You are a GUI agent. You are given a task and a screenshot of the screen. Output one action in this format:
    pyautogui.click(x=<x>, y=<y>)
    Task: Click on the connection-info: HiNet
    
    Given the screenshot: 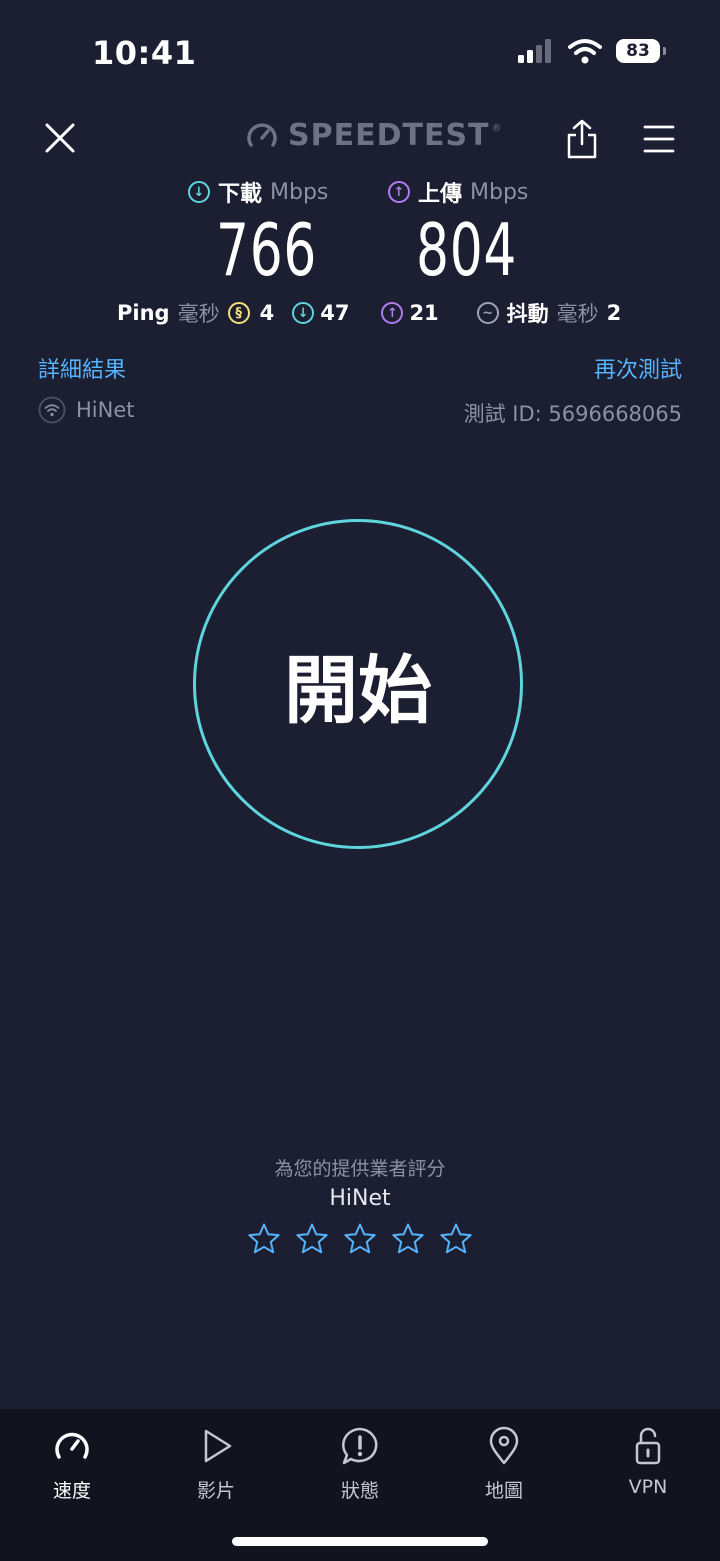 What is the action you would take?
    pyautogui.click(x=86, y=410)
    